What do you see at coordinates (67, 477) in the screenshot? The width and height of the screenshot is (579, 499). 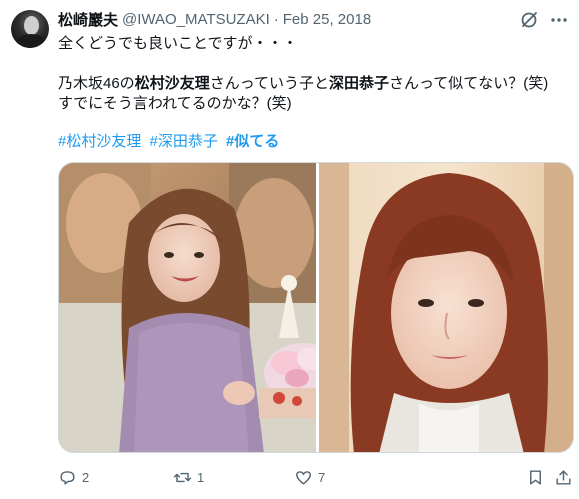 I see `reply-icon` at bounding box center [67, 477].